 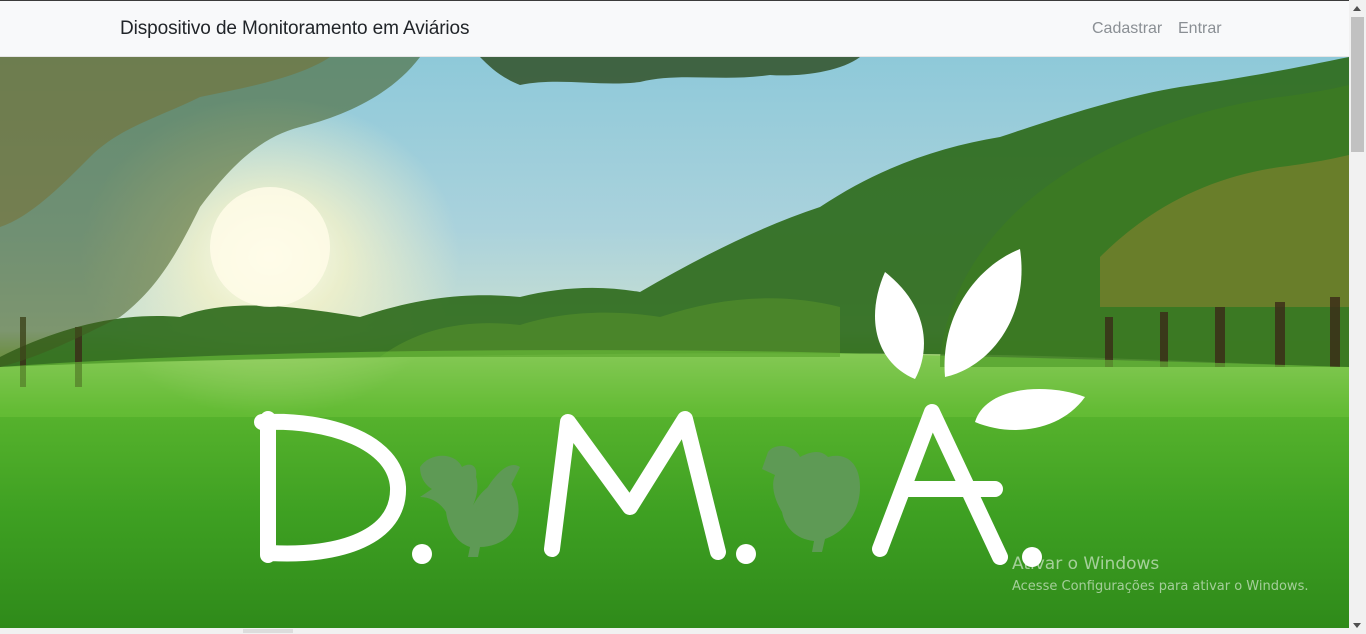 What do you see at coordinates (811, 498) in the screenshot?
I see `hen-icon` at bounding box center [811, 498].